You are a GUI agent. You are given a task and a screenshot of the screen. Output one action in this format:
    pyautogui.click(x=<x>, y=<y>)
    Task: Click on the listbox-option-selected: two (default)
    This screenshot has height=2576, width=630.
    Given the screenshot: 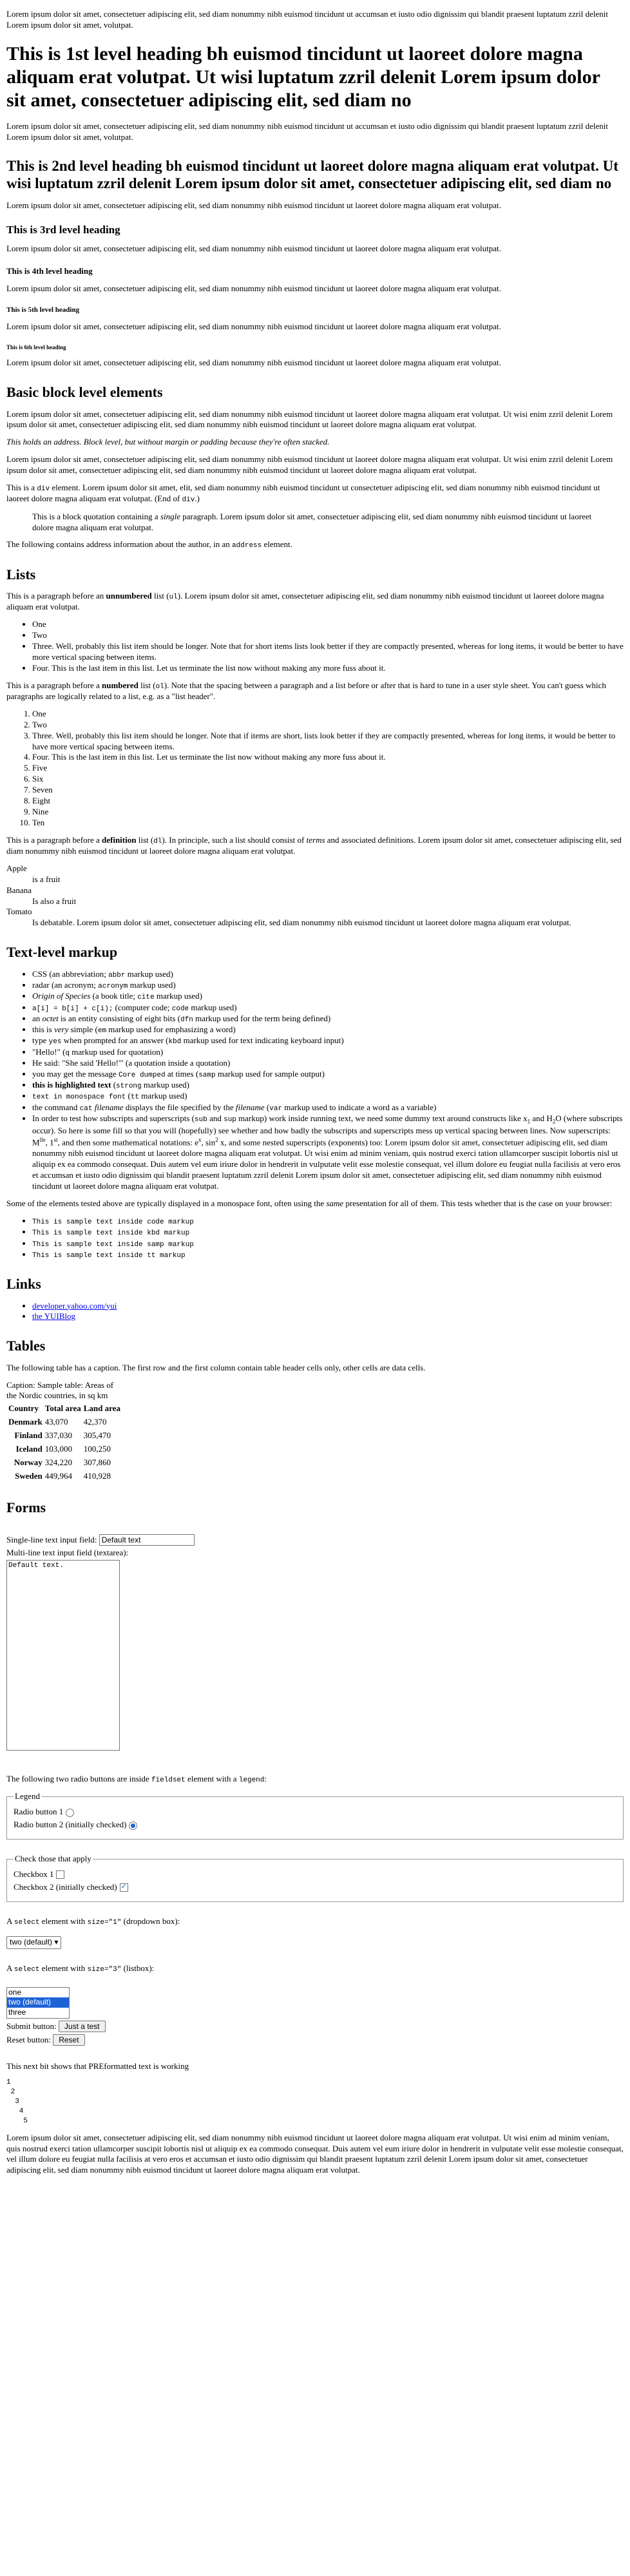 What is the action you would take?
    pyautogui.click(x=38, y=2003)
    